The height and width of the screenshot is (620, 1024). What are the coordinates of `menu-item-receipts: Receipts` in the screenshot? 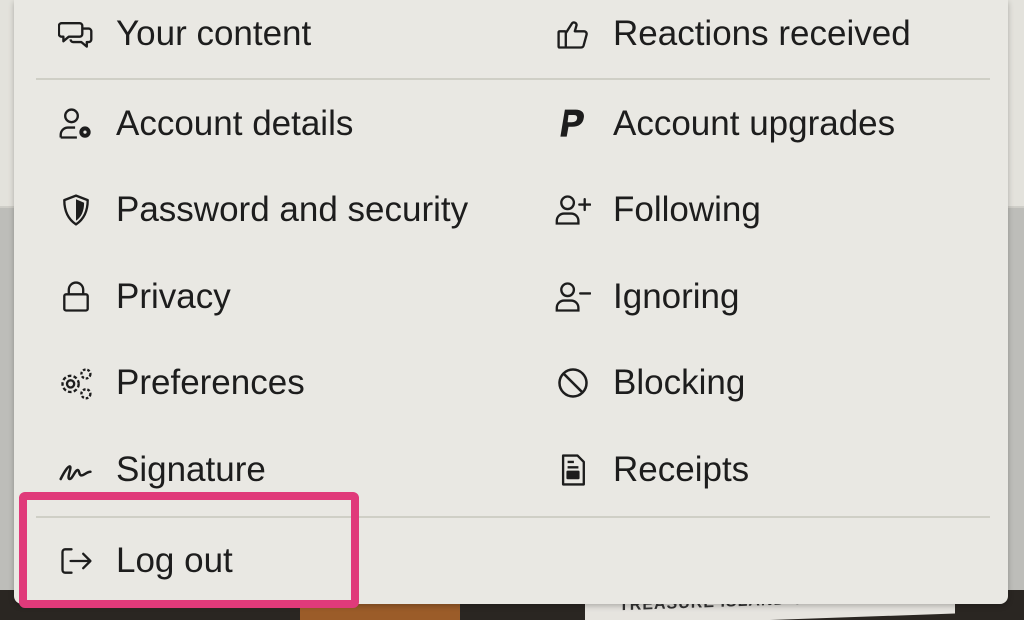 It's located at (652, 470).